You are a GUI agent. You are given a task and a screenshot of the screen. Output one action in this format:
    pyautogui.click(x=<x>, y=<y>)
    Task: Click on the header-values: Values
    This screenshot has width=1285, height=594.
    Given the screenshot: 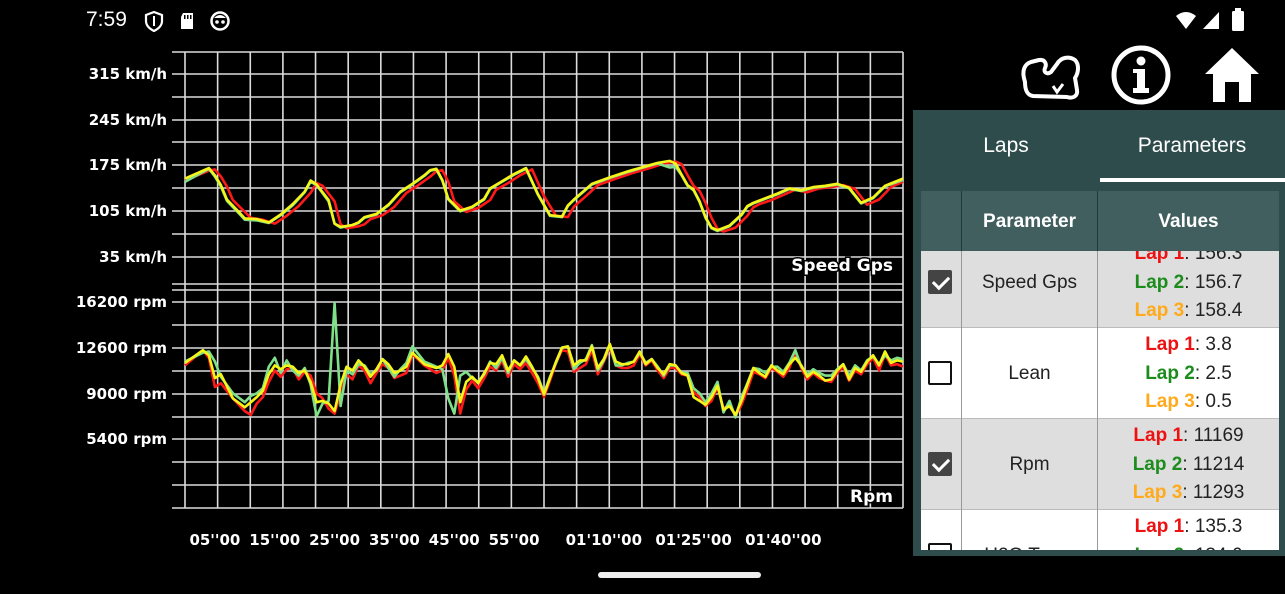 What is the action you would take?
    pyautogui.click(x=1188, y=221)
    